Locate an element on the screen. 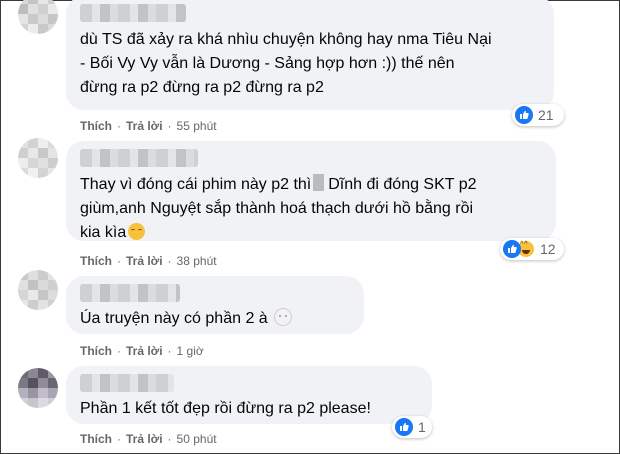 Image resolution: width=620 pixels, height=454 pixels. reaction-count: 21 is located at coordinates (538, 115).